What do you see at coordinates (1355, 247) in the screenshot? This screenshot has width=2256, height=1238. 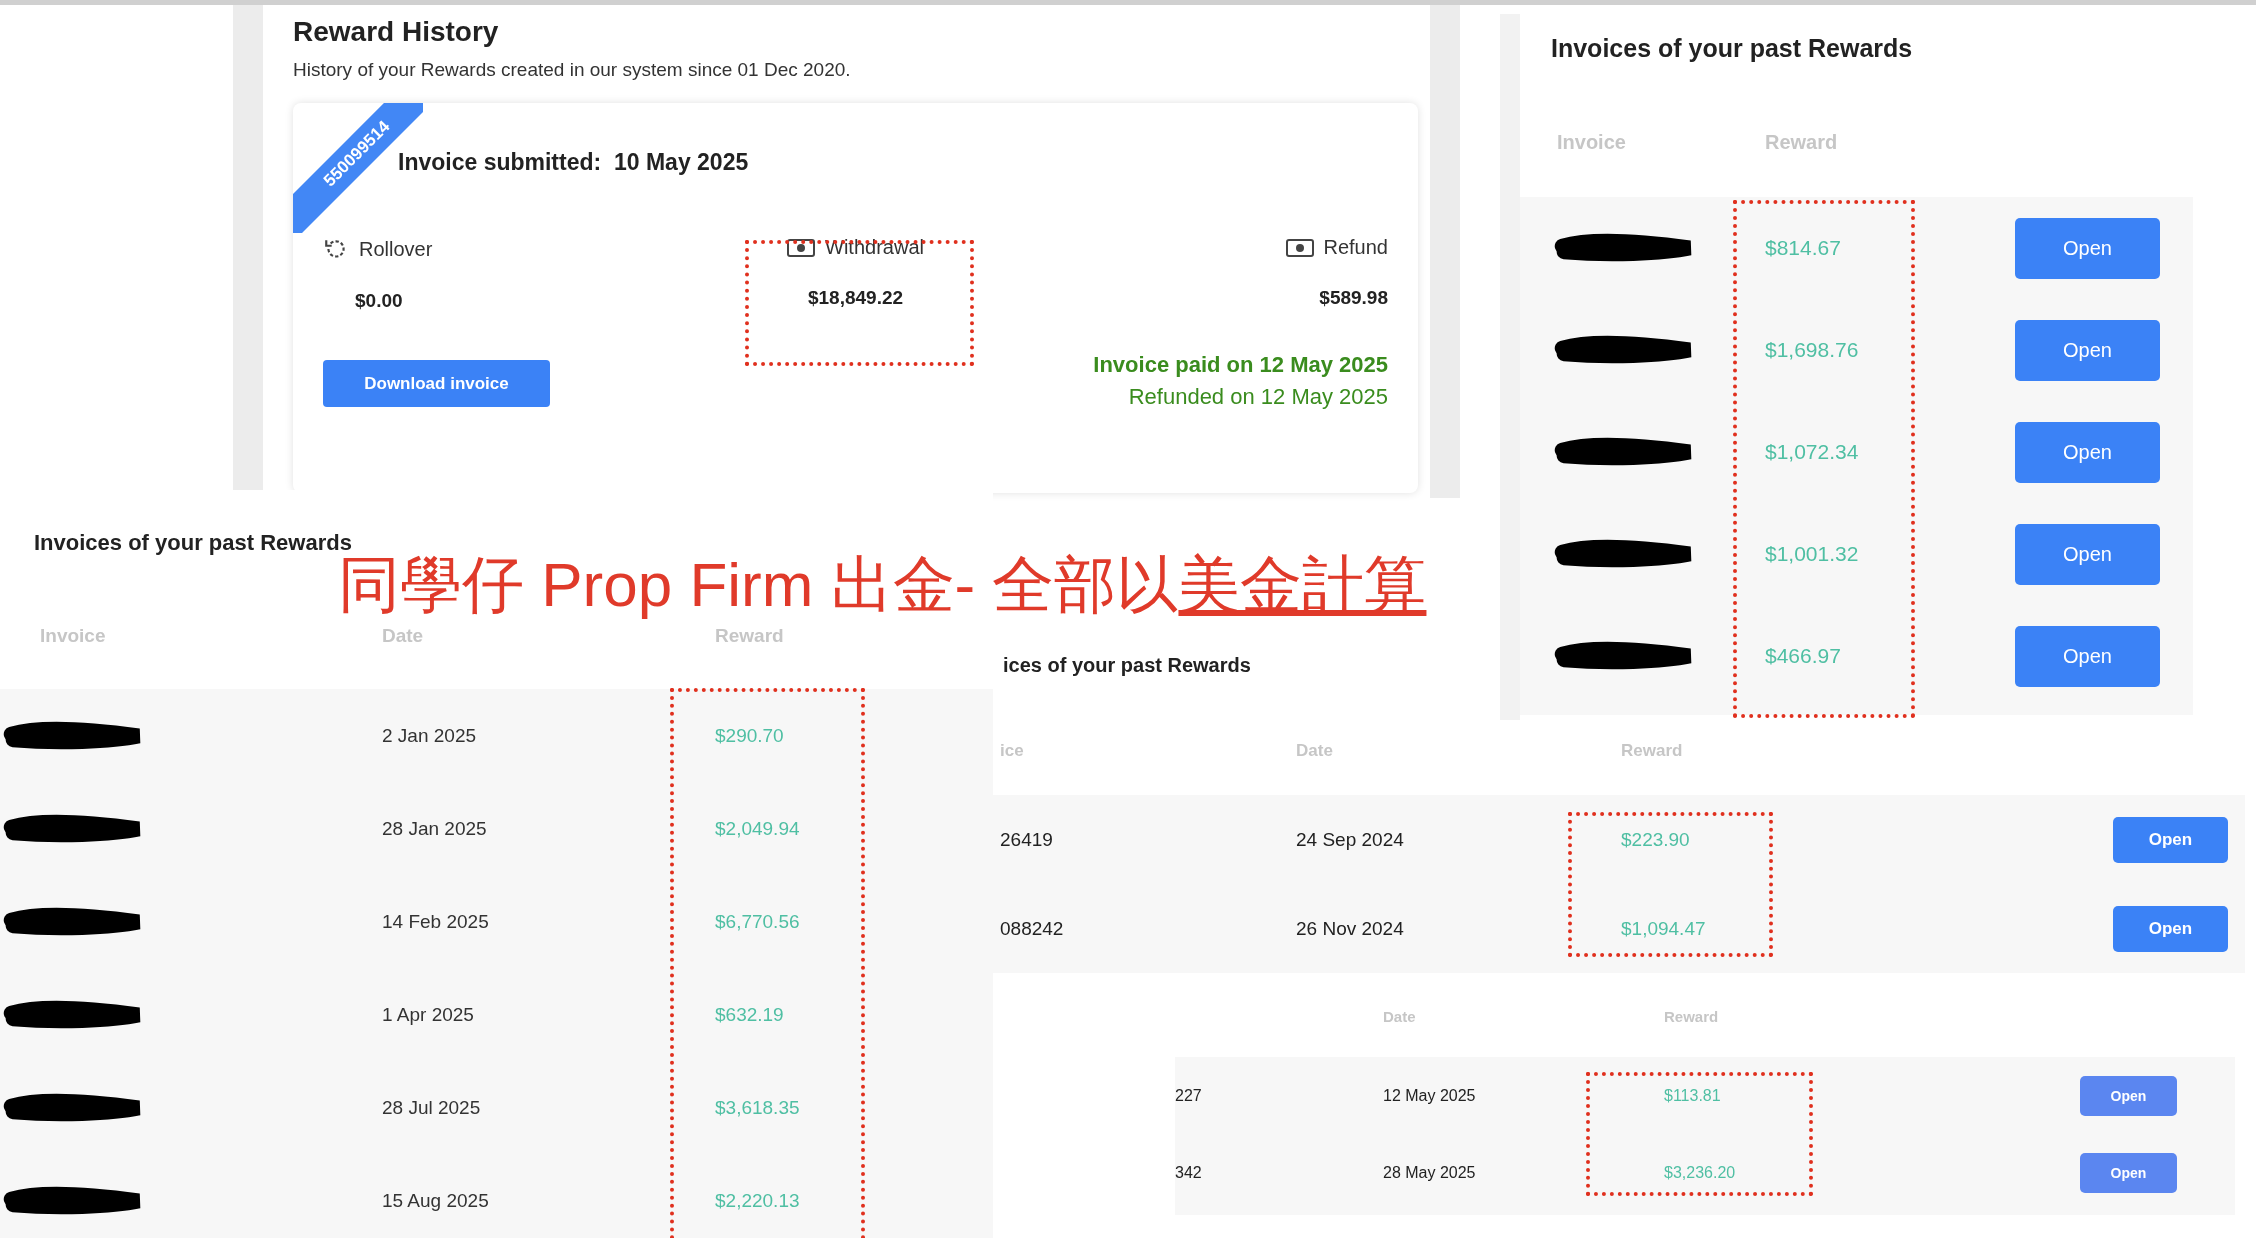 I see `amount-label: Refund` at bounding box center [1355, 247].